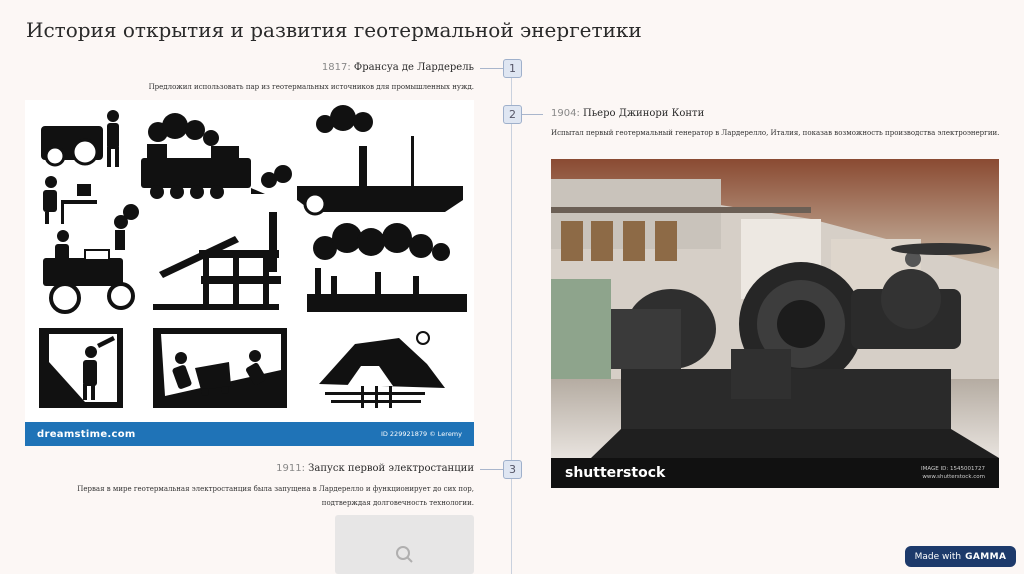  Describe the element at coordinates (644, 113) in the screenshot. I see `event-2-name: Пьеро Джинори Конти` at that location.